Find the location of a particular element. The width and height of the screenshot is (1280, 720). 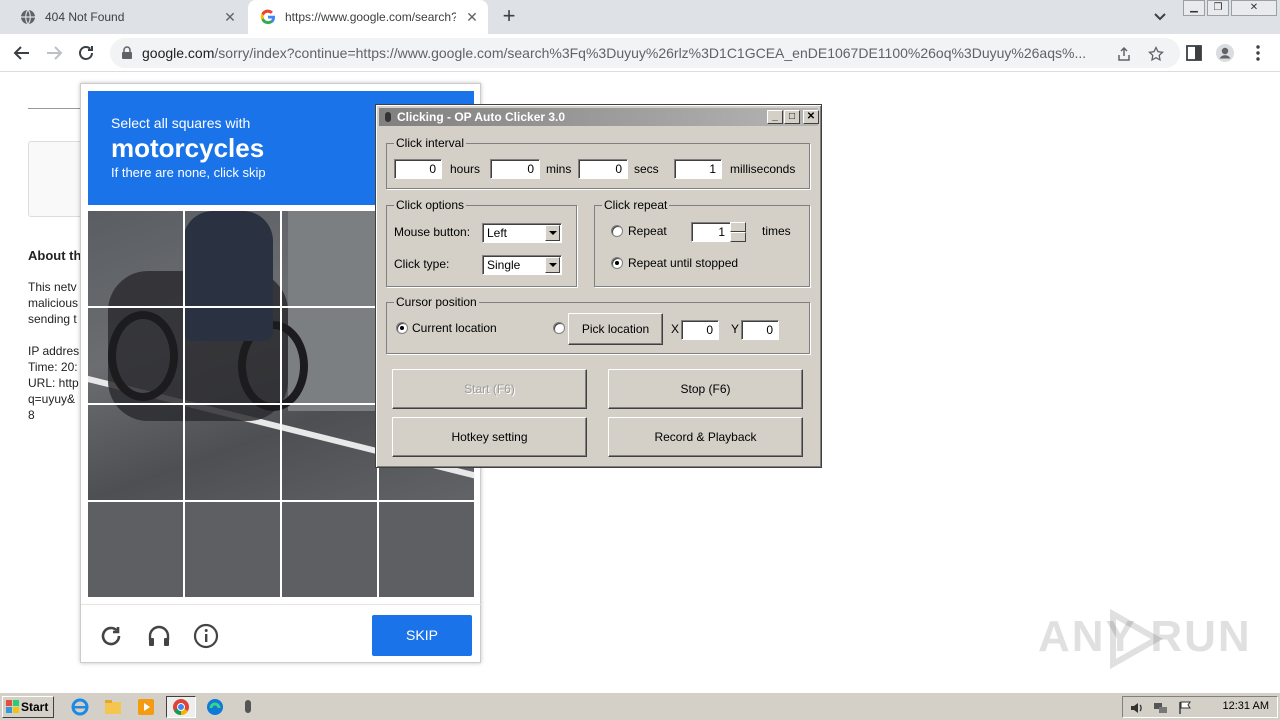

page-text-line: malicious is located at coordinates (53, 303).